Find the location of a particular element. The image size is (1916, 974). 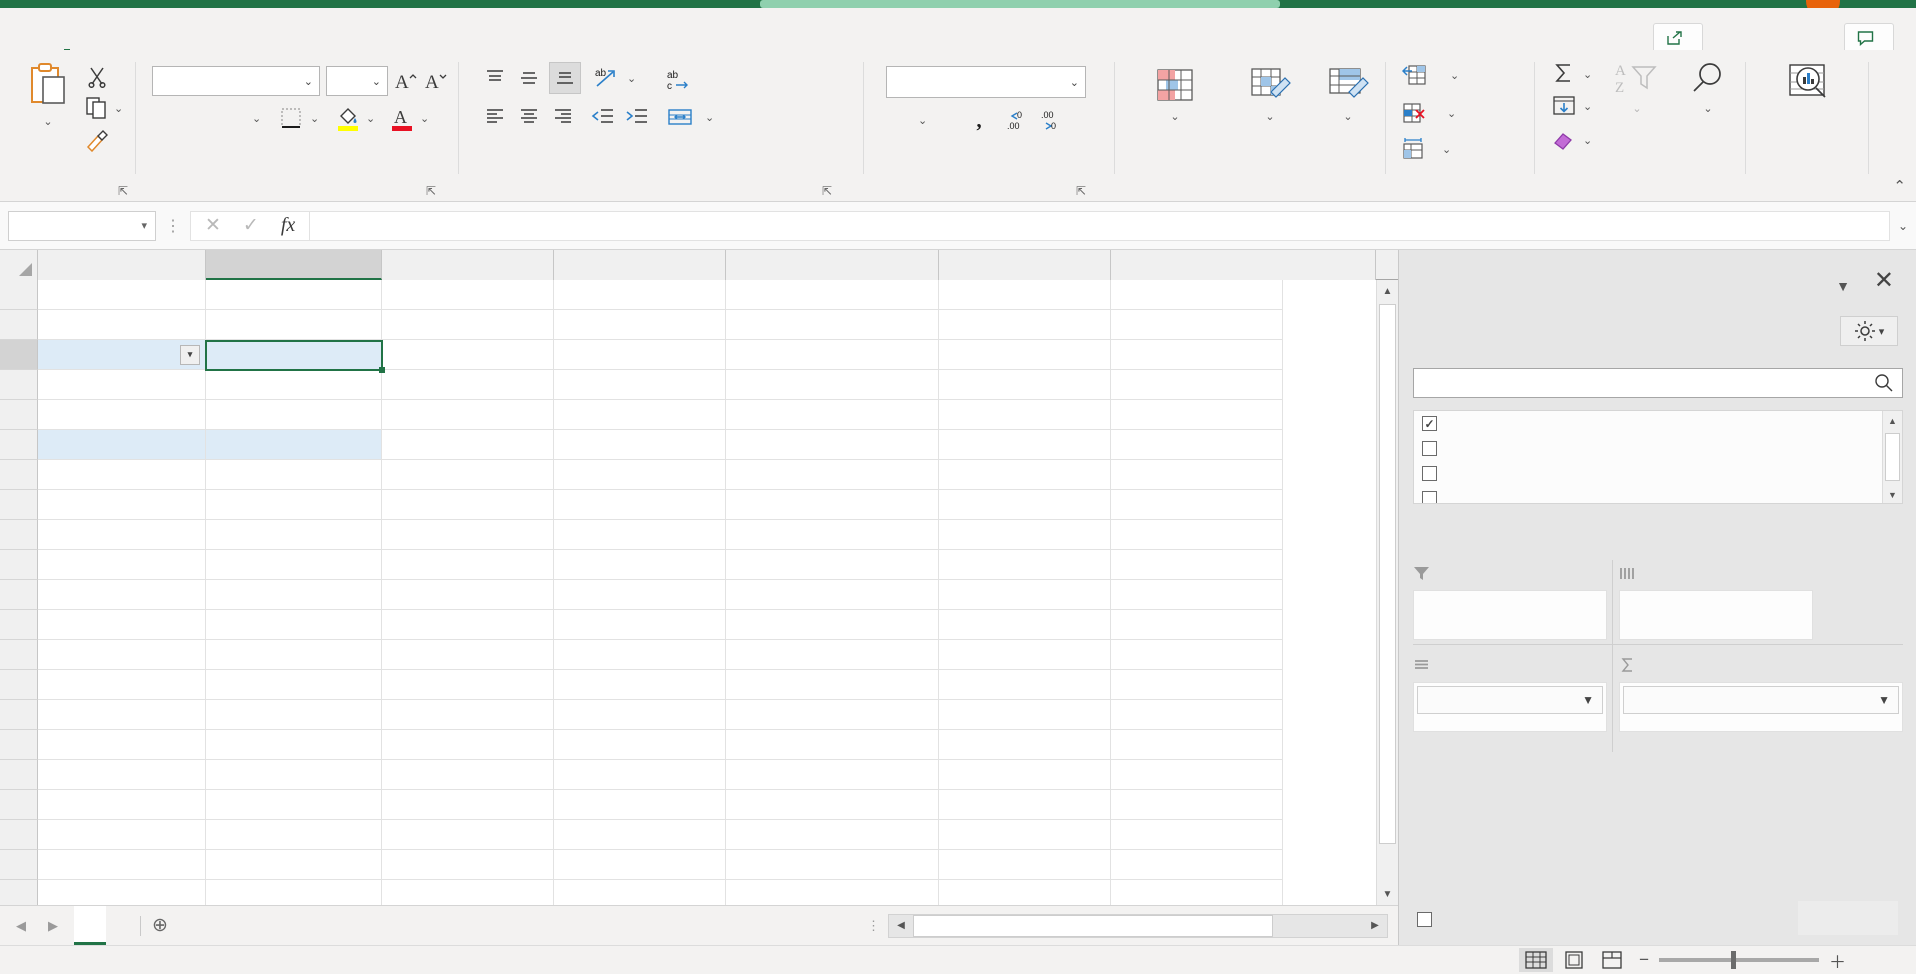

tab-help is located at coordinates (371, 33).